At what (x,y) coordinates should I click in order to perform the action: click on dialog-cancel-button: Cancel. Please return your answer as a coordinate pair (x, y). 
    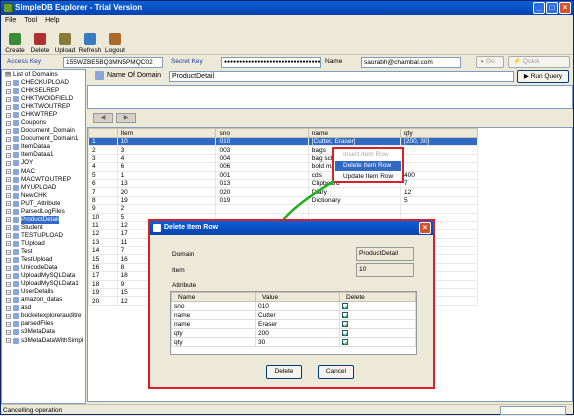
    Looking at the image, I should click on (336, 372).